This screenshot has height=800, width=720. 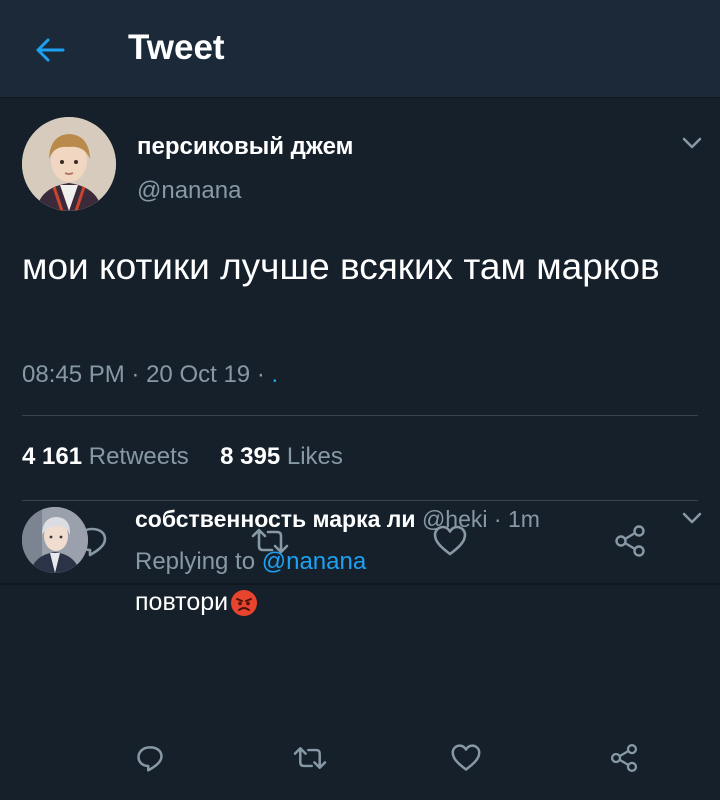 What do you see at coordinates (360, 49) in the screenshot?
I see `top-bar: Tweet` at bounding box center [360, 49].